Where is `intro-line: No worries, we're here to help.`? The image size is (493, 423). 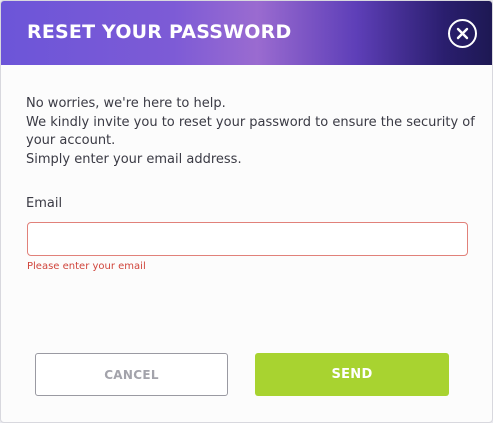
intro-line: No worries, we're here to help. is located at coordinates (126, 103).